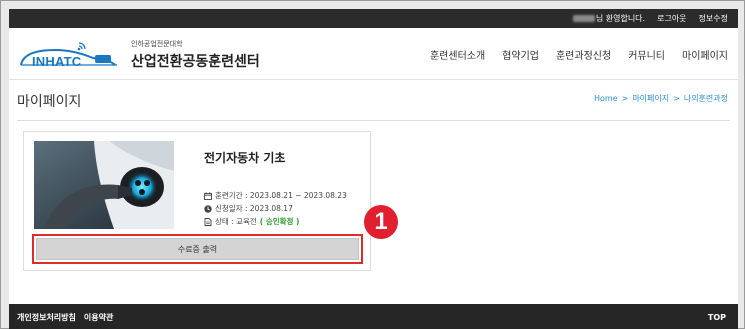  What do you see at coordinates (606, 98) in the screenshot?
I see `breadcrumb-home: Home` at bounding box center [606, 98].